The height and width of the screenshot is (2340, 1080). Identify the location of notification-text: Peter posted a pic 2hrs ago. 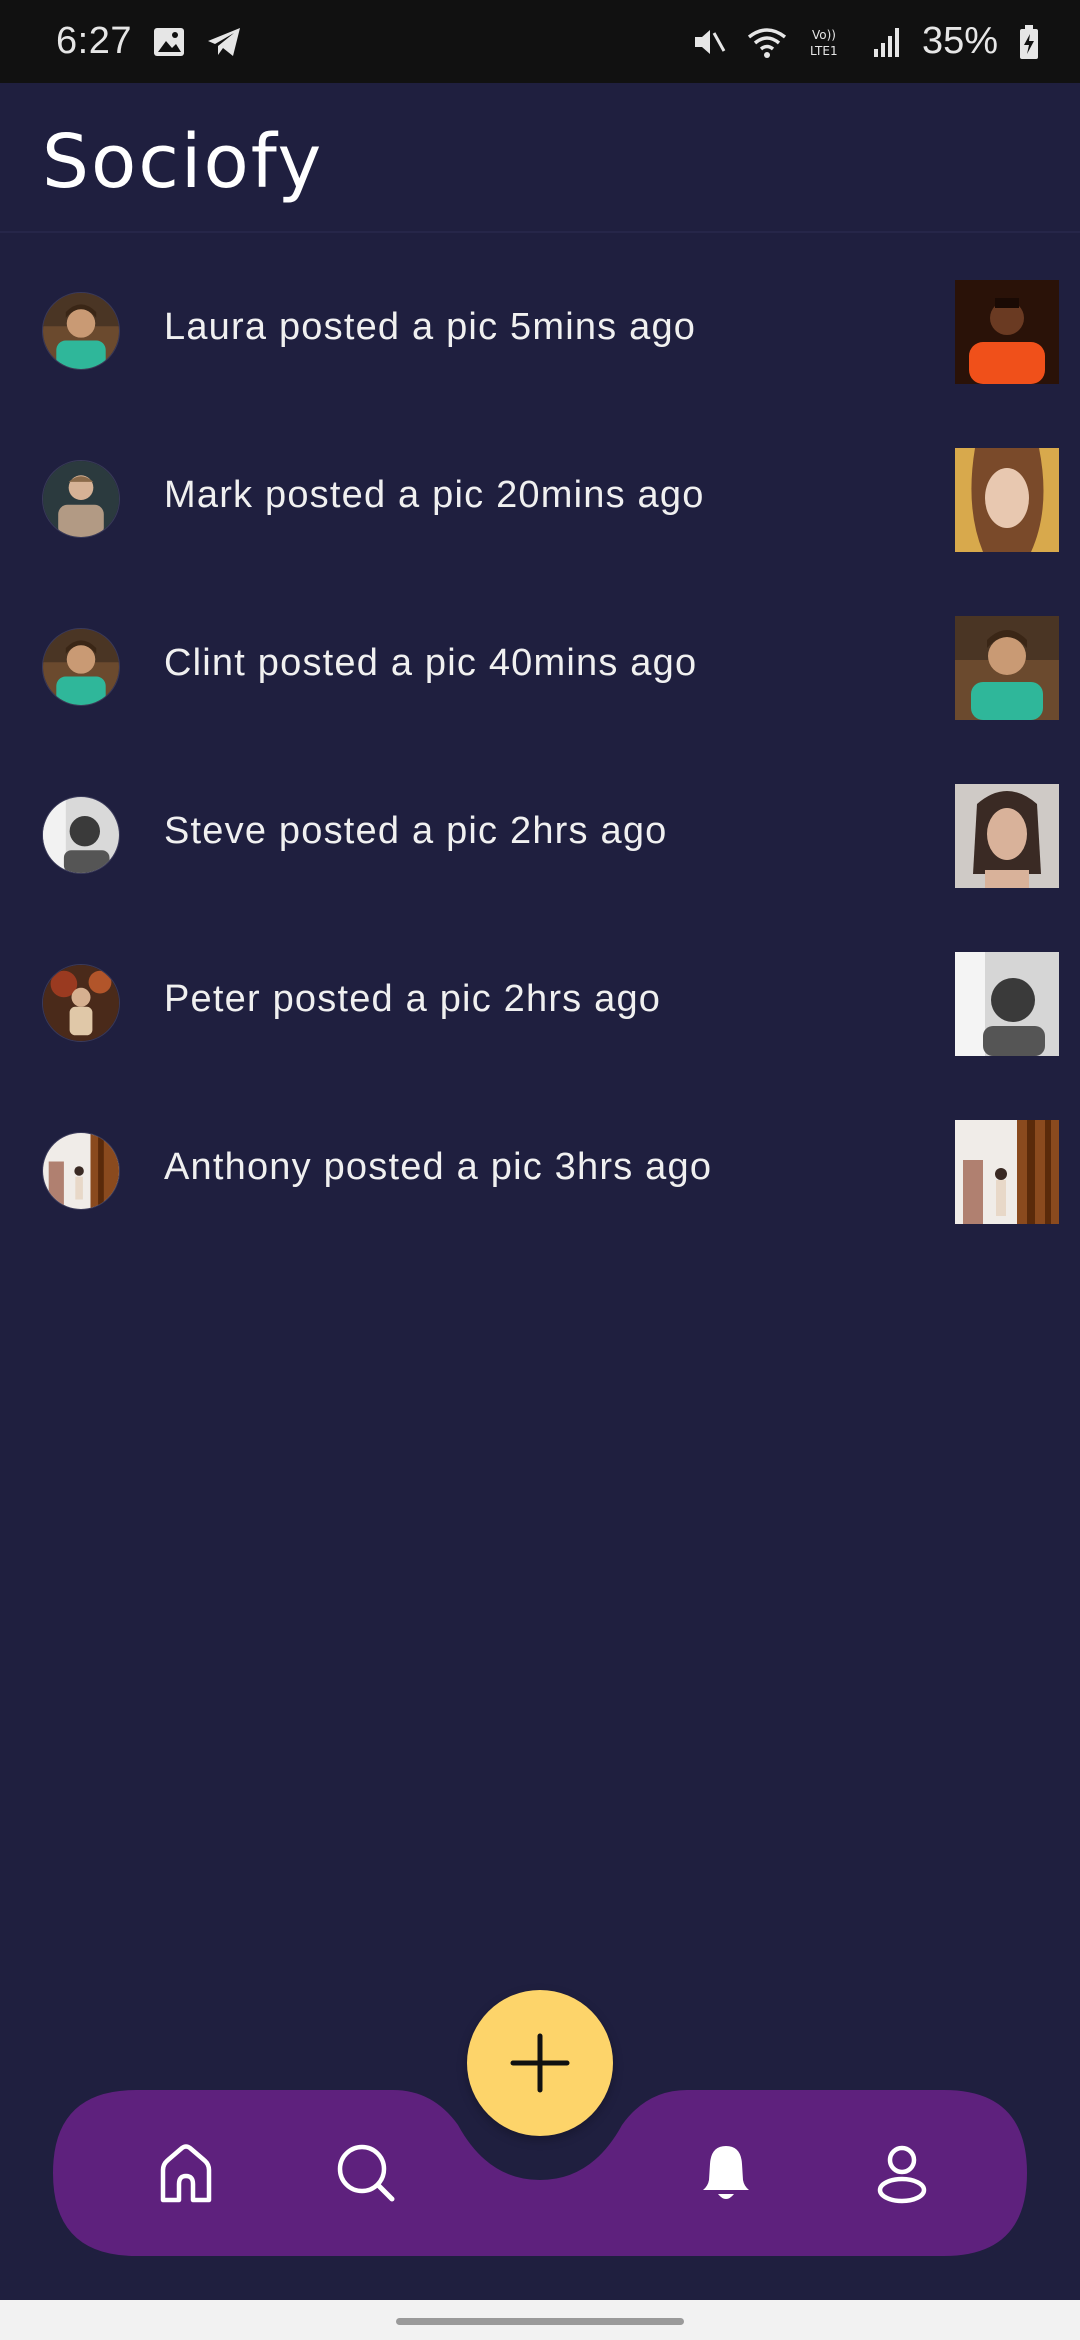
(413, 999).